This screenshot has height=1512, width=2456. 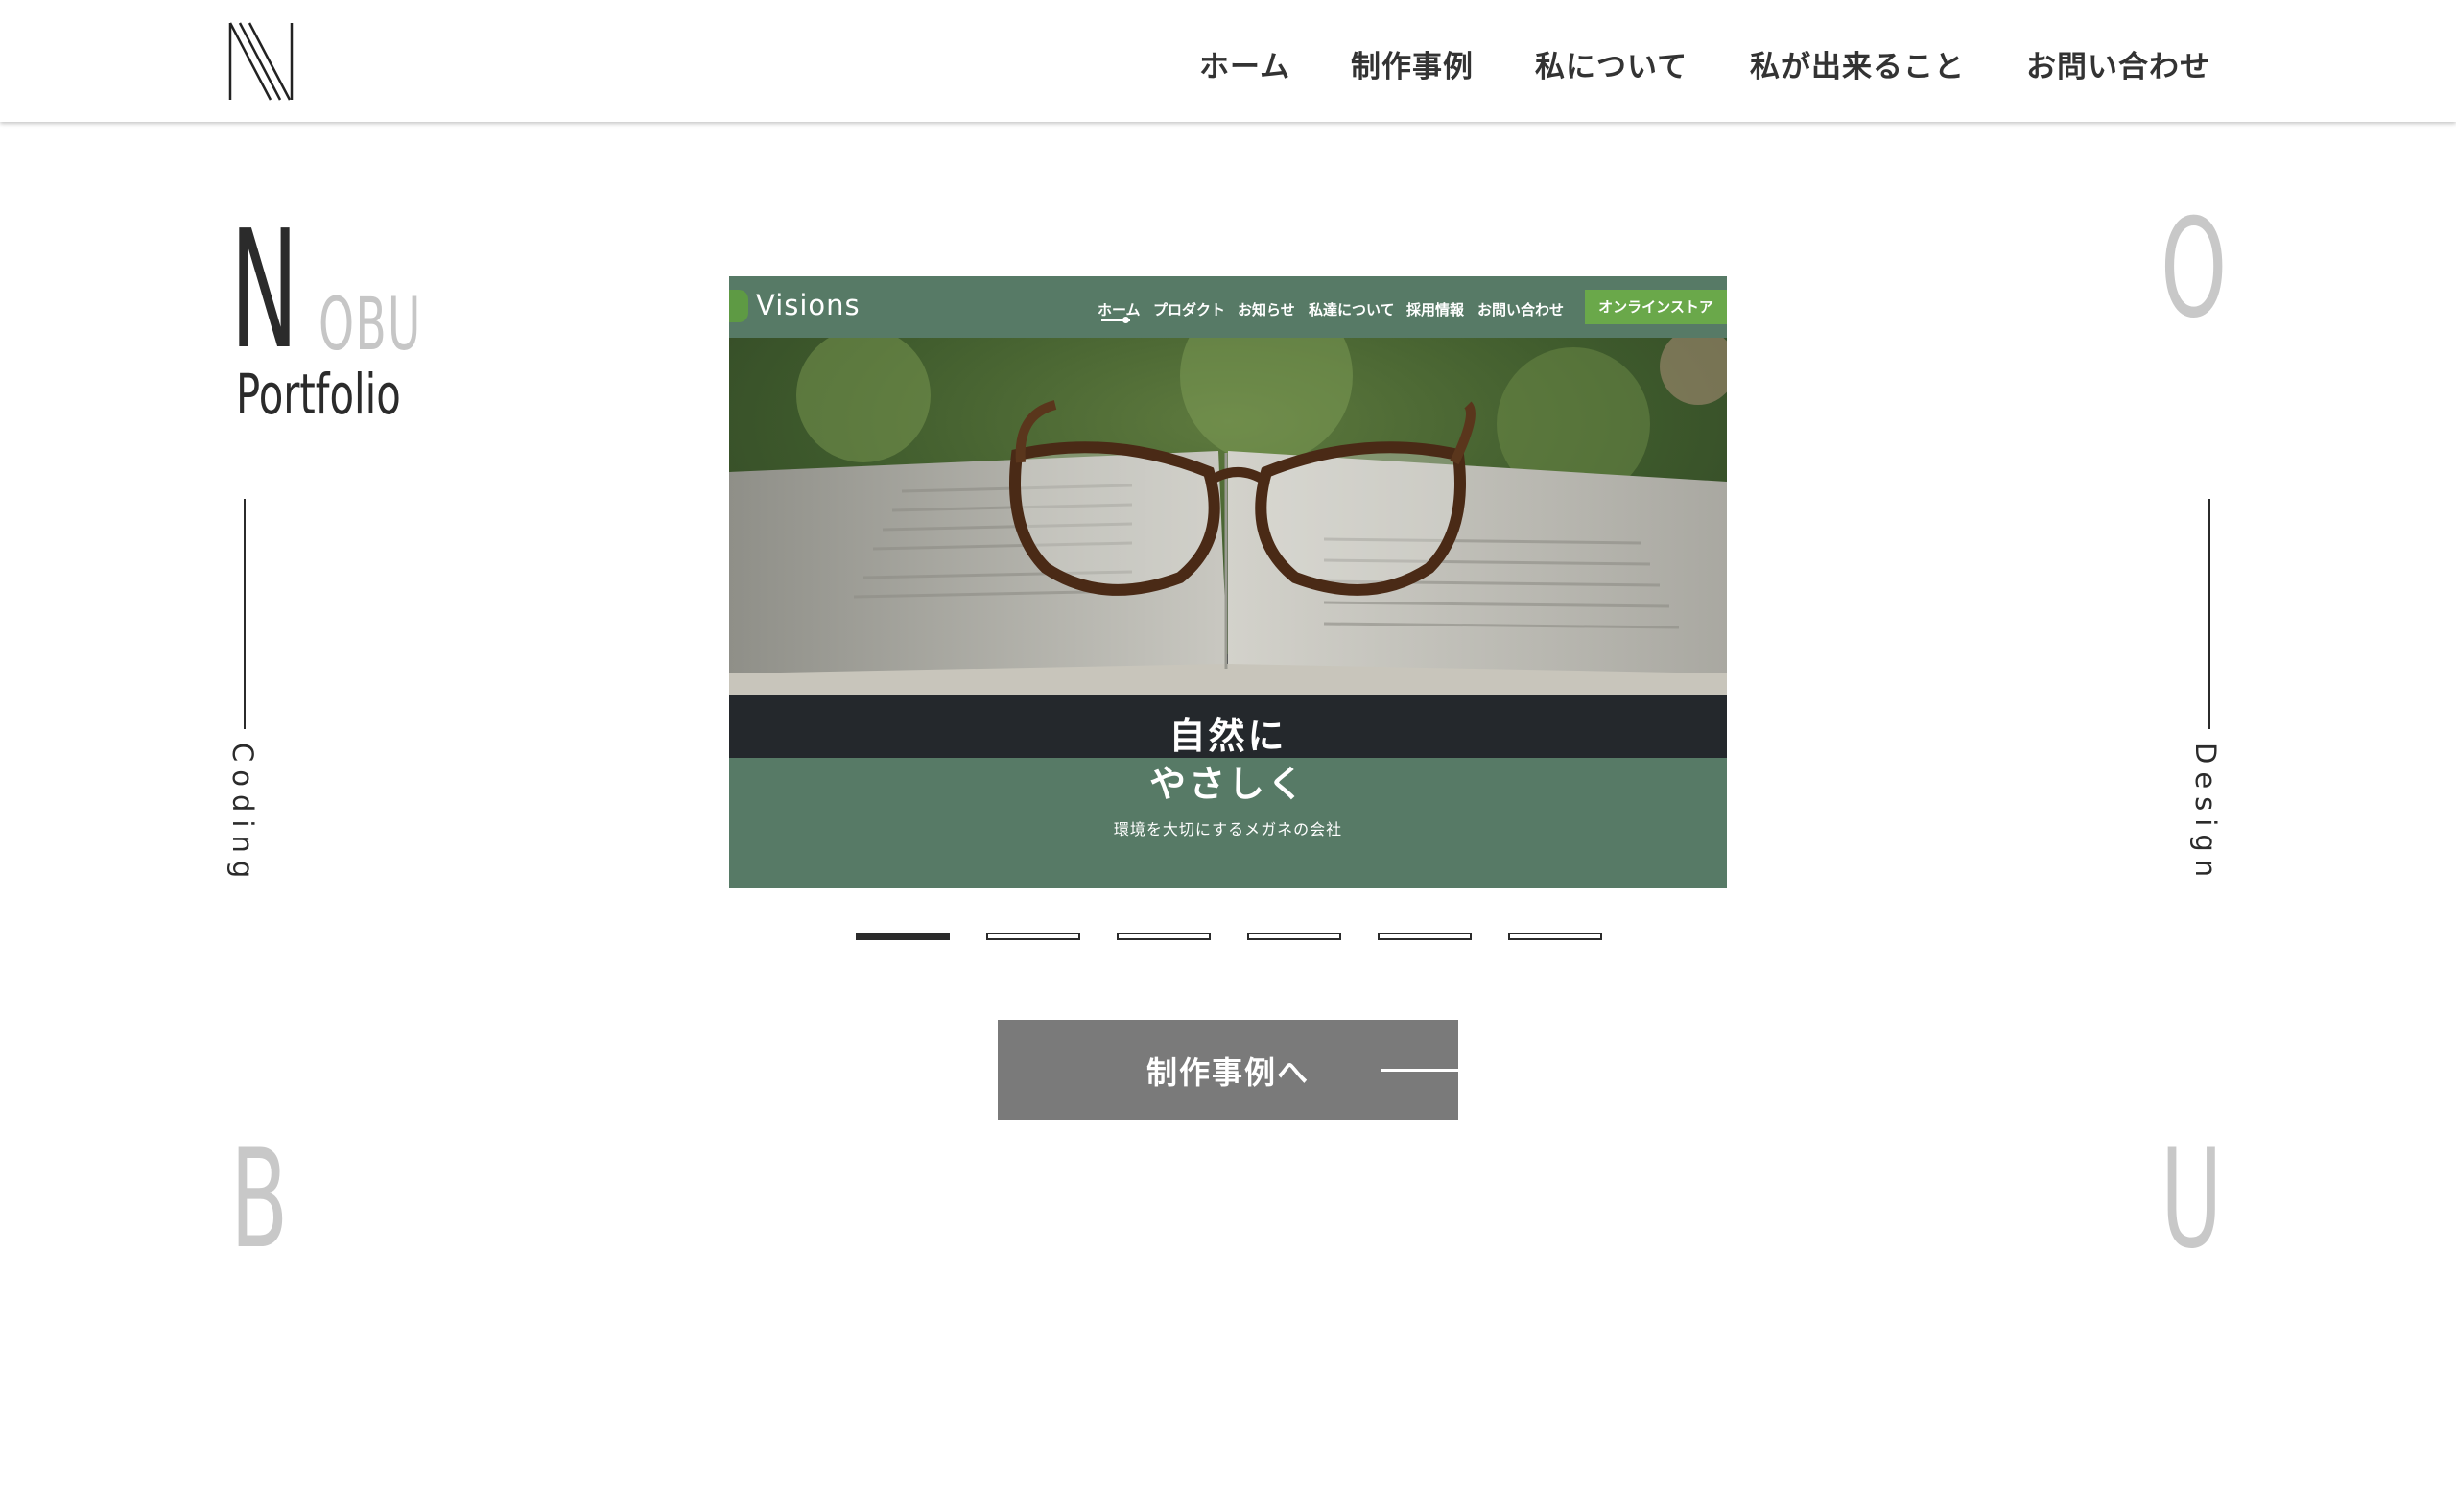 I want to click on slide-store-button: オンラインストア, so click(x=1656, y=307).